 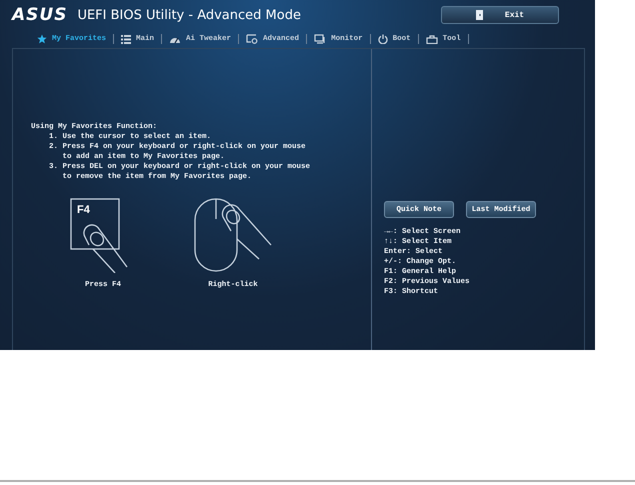 I want to click on chip-icon, so click(x=252, y=39).